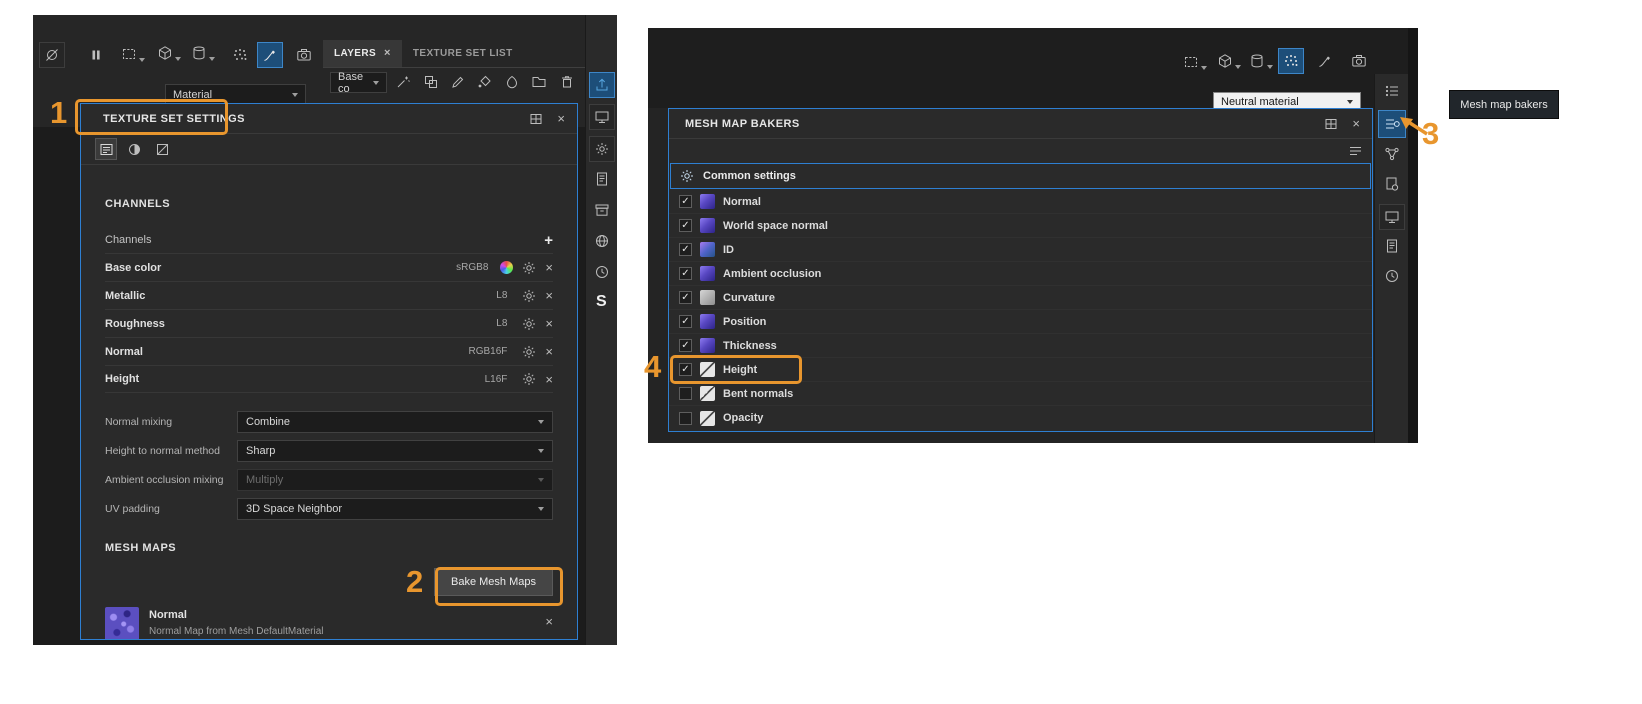  I want to click on texture-set-settings-header: TEXTURE SET SETTINGS ×, so click(329, 119).